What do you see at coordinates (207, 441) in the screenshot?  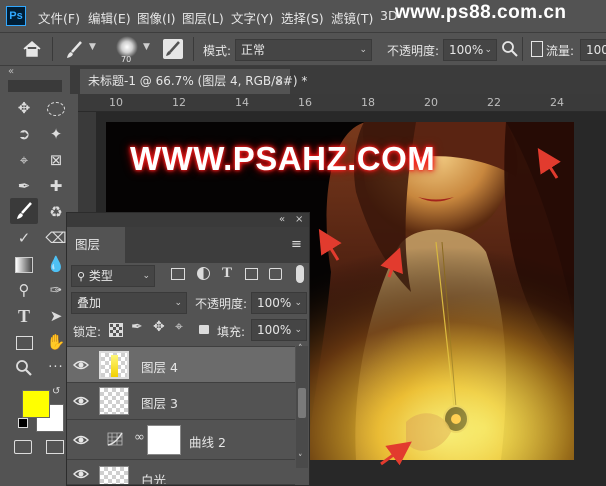 I see `layer-name: 曲线 2` at bounding box center [207, 441].